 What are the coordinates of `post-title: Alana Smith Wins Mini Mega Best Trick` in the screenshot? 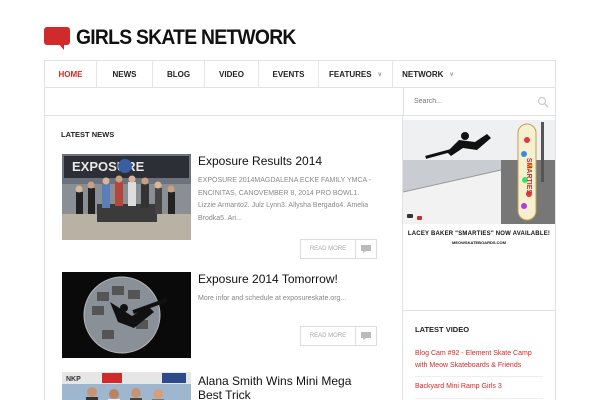 It's located at (288, 387).